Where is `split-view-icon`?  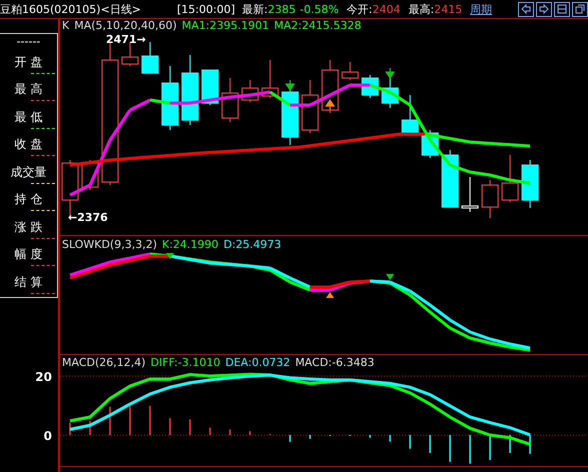
split-view-icon is located at coordinates (562, 9).